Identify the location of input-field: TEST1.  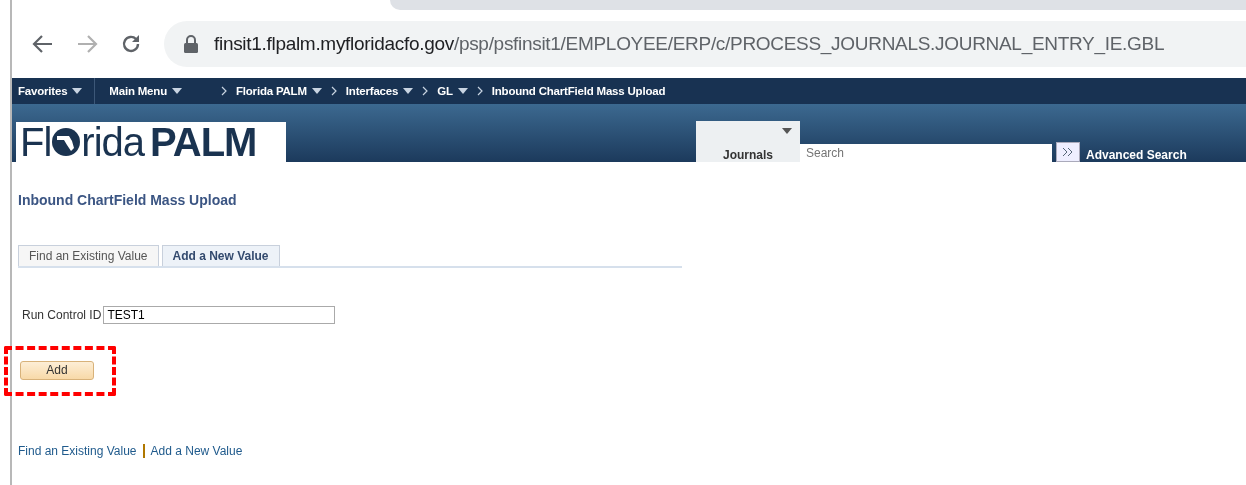
(219, 315).